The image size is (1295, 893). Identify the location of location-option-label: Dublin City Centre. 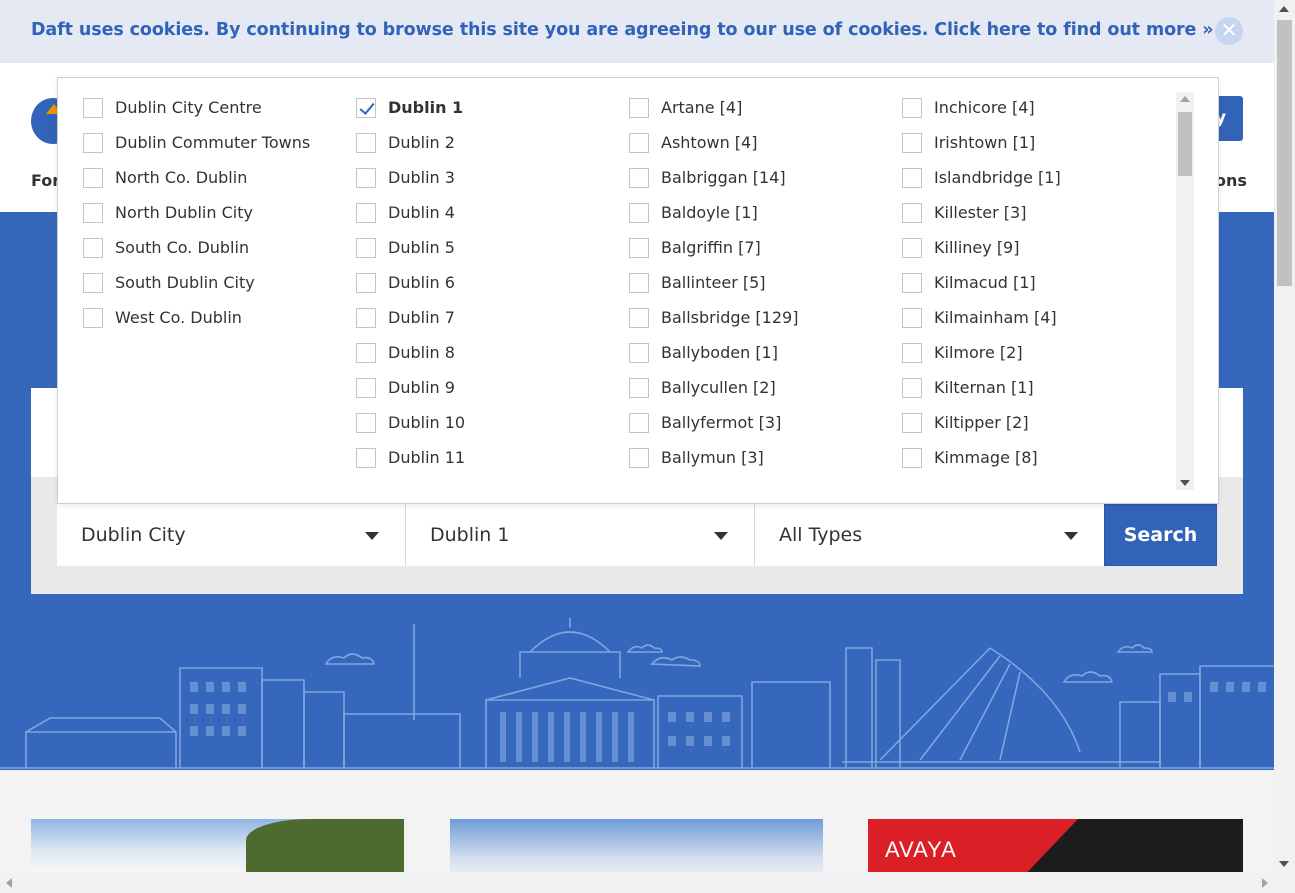
(188, 107).